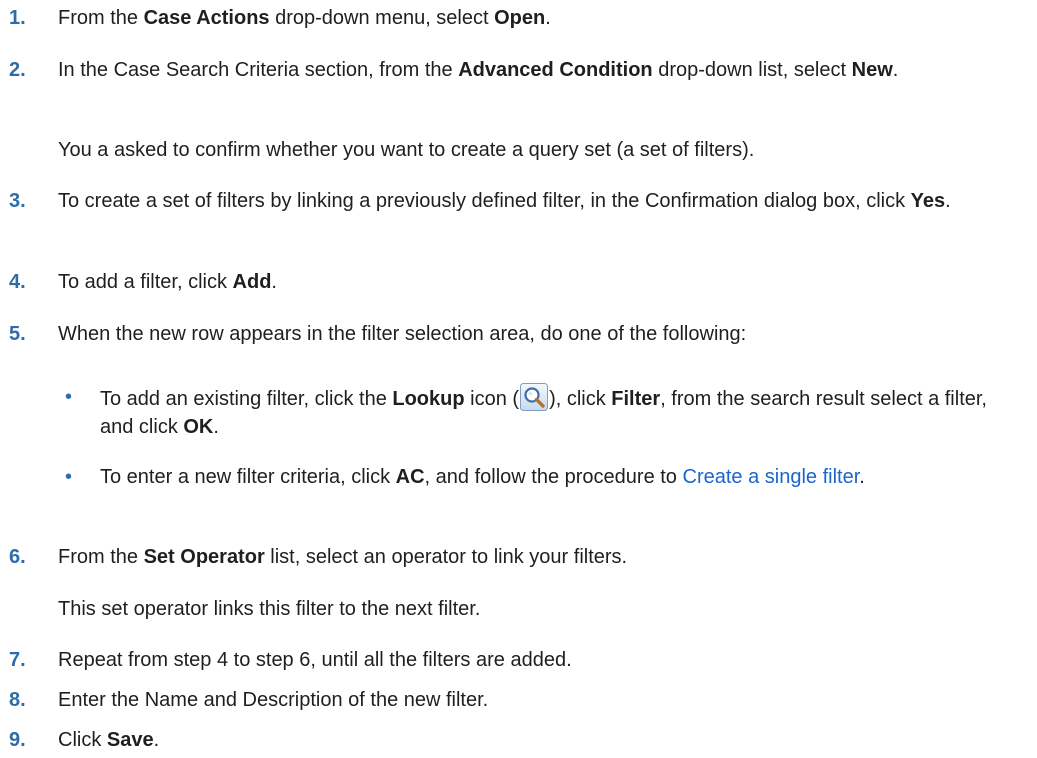  Describe the element at coordinates (17, 201) in the screenshot. I see `step-number: 3.` at that location.